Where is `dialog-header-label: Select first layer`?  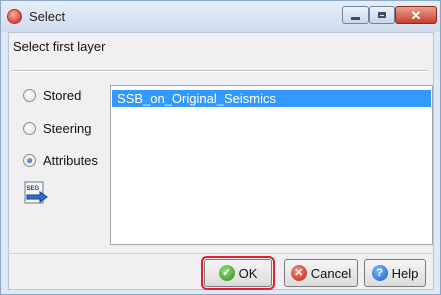 dialog-header-label: Select first layer is located at coordinates (59, 46).